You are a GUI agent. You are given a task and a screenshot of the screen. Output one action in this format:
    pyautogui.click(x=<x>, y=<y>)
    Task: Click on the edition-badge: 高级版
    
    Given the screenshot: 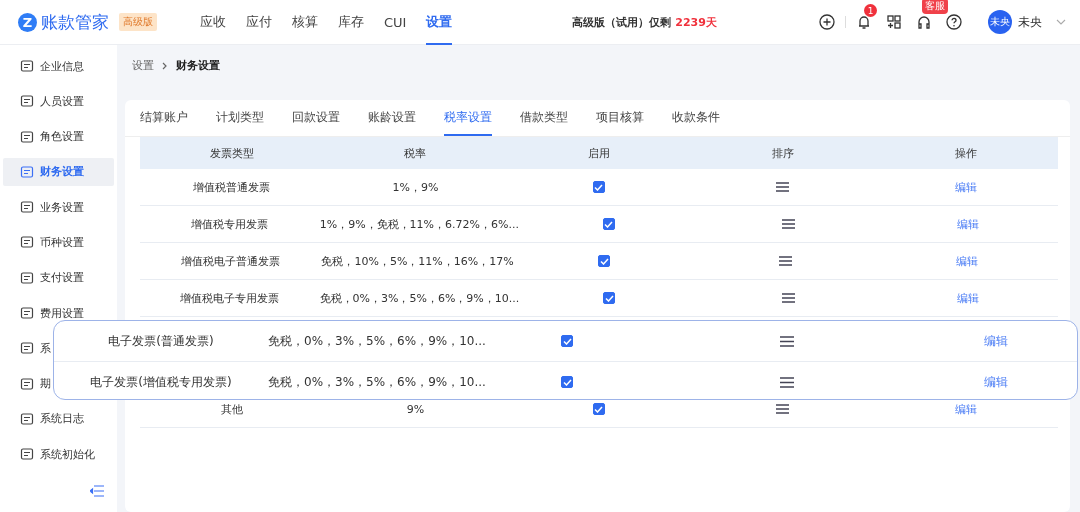 What is the action you would take?
    pyautogui.click(x=138, y=22)
    